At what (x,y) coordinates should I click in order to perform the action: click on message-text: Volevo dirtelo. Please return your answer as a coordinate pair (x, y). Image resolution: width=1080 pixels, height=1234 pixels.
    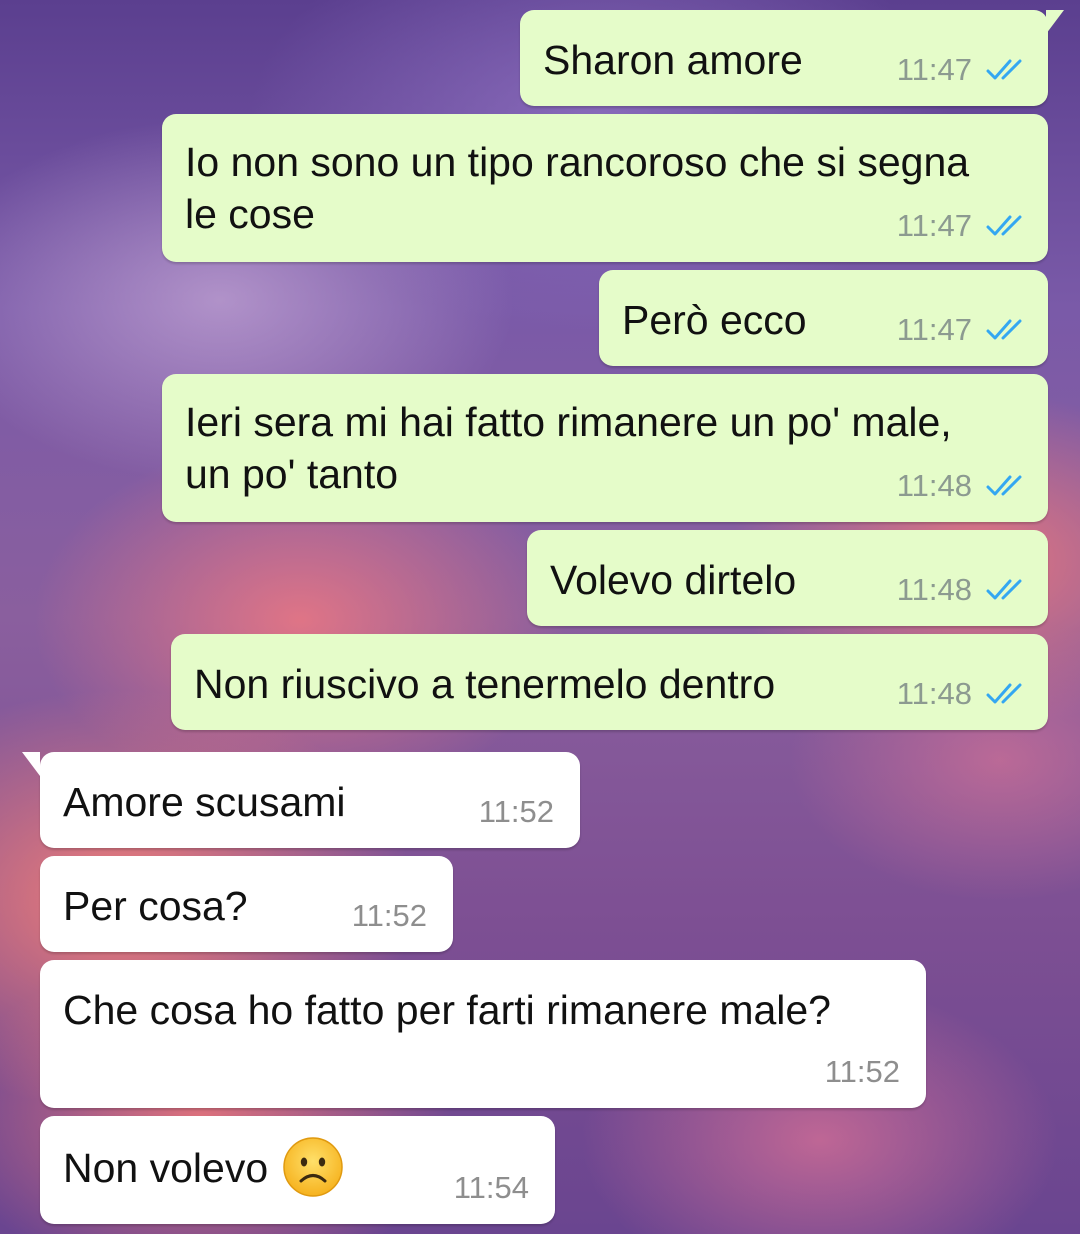
    Looking at the image, I should click on (673, 580).